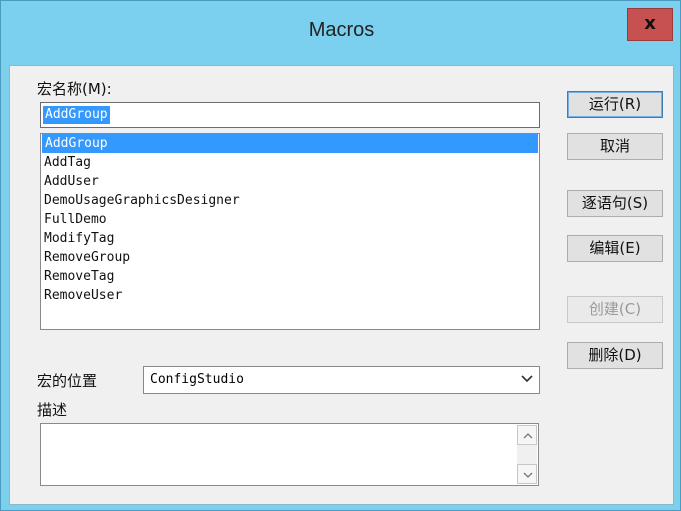  Describe the element at coordinates (290, 295) in the screenshot. I see `macro-list-item: RemoveUser` at that location.